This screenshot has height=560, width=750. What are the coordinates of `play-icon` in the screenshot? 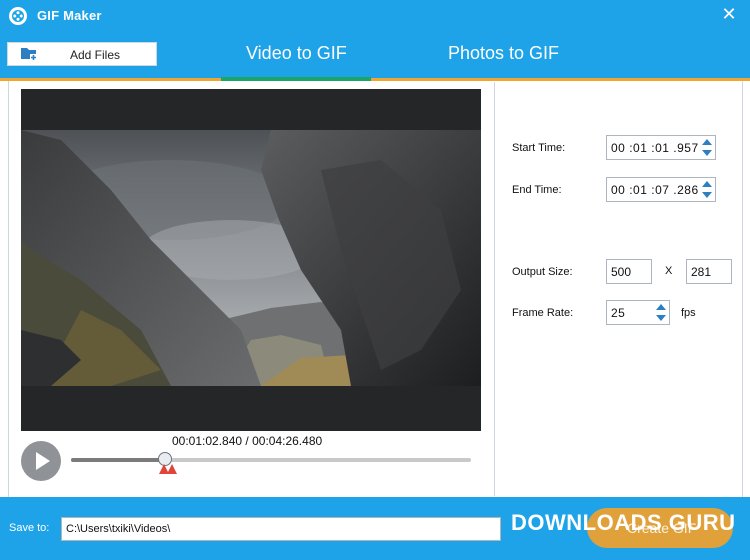 It's located at (41, 461).